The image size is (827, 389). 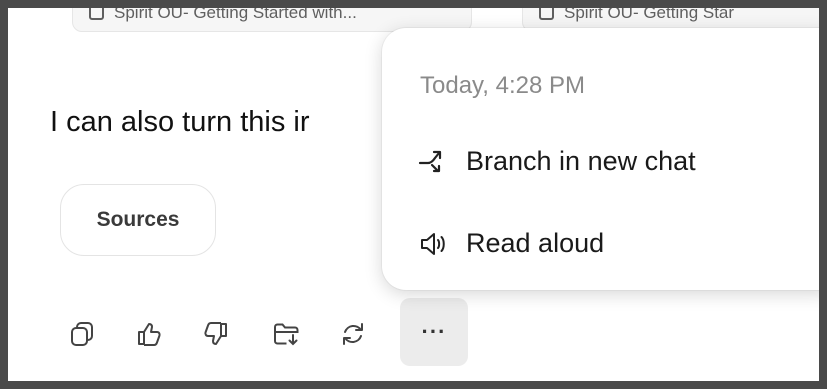 I want to click on regenerate-icon, so click(x=353, y=334).